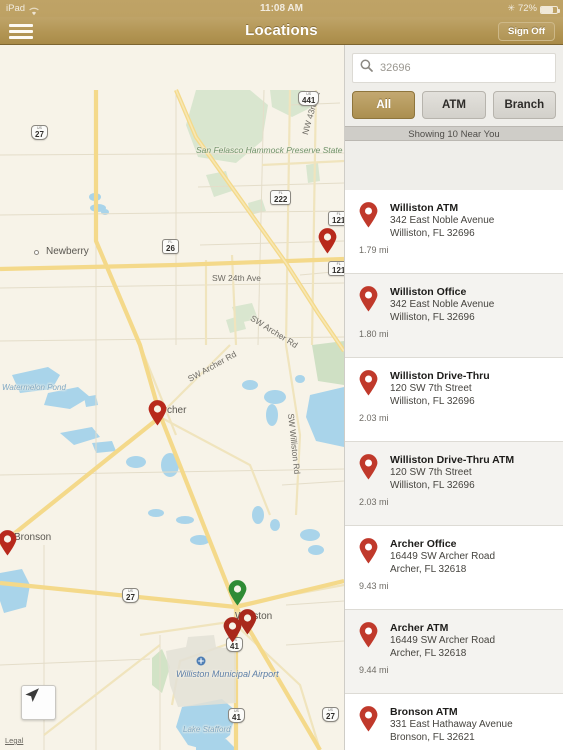 The width and height of the screenshot is (563, 750). I want to click on filter-segmented-control: All ATM Branch, so click(454, 104).